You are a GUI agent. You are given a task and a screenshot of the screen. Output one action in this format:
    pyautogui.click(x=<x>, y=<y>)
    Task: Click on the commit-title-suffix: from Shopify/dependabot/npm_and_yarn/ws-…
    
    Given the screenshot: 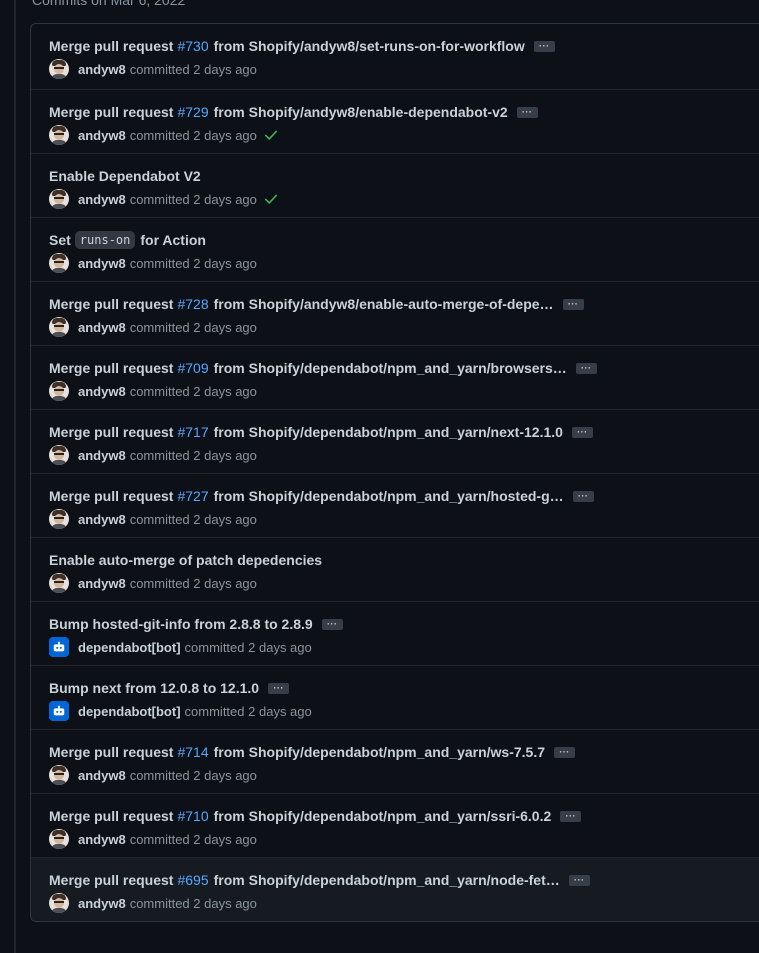 What is the action you would take?
    pyautogui.click(x=379, y=752)
    